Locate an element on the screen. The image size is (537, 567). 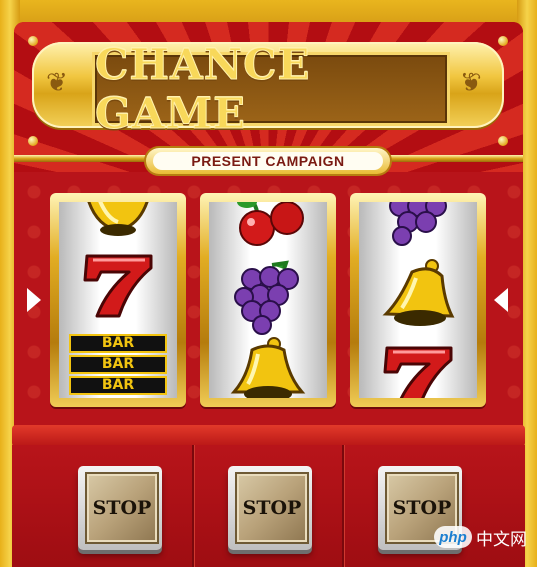
flourish-left-icon: ❦ is located at coordinates (57, 83).